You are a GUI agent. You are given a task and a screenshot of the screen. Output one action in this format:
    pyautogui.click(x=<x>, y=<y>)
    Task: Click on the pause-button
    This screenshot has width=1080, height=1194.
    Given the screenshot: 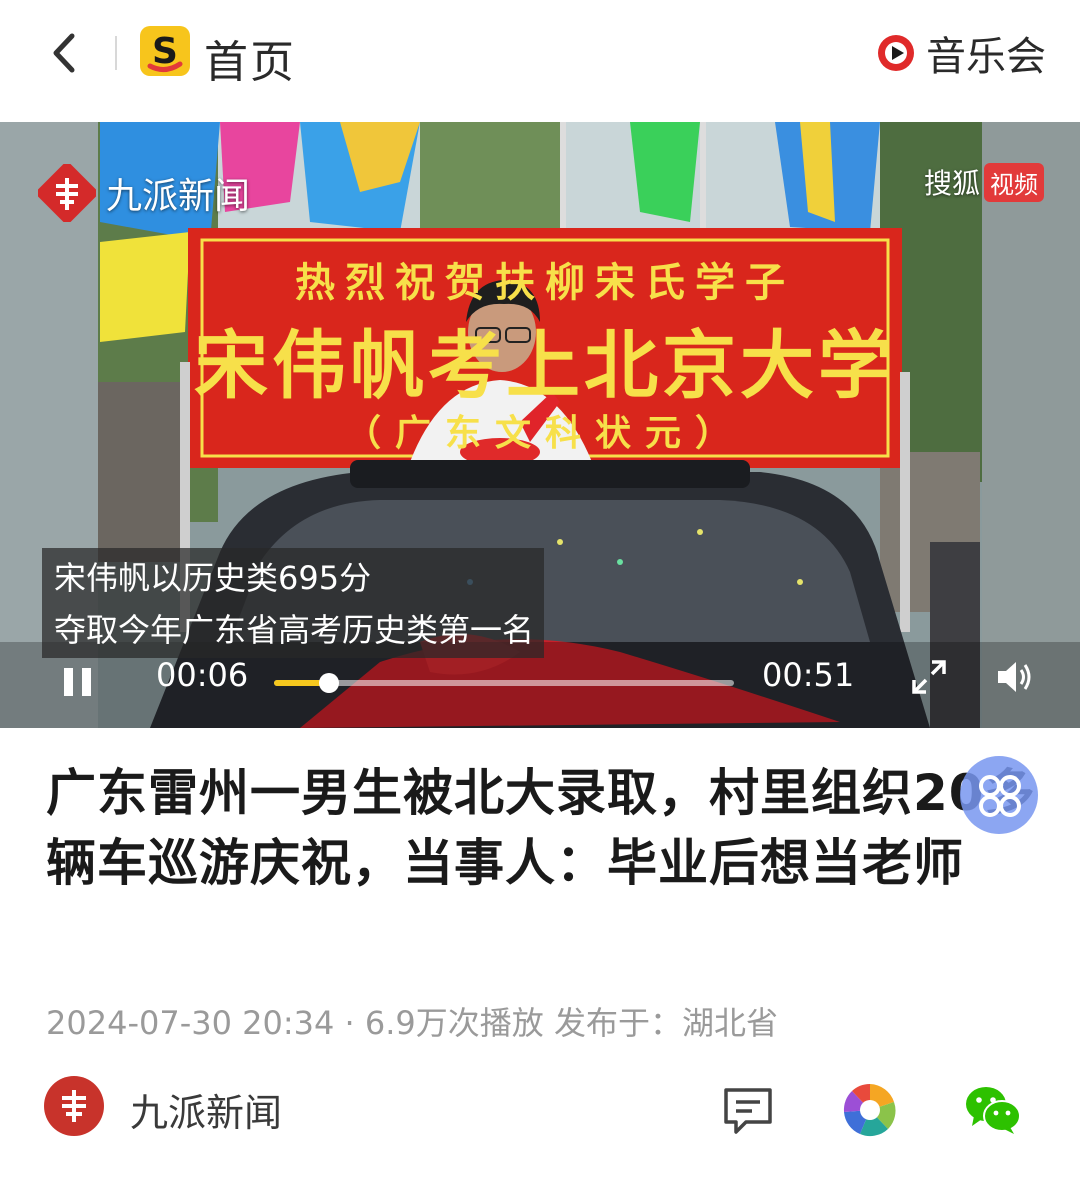 What is the action you would take?
    pyautogui.click(x=78, y=682)
    